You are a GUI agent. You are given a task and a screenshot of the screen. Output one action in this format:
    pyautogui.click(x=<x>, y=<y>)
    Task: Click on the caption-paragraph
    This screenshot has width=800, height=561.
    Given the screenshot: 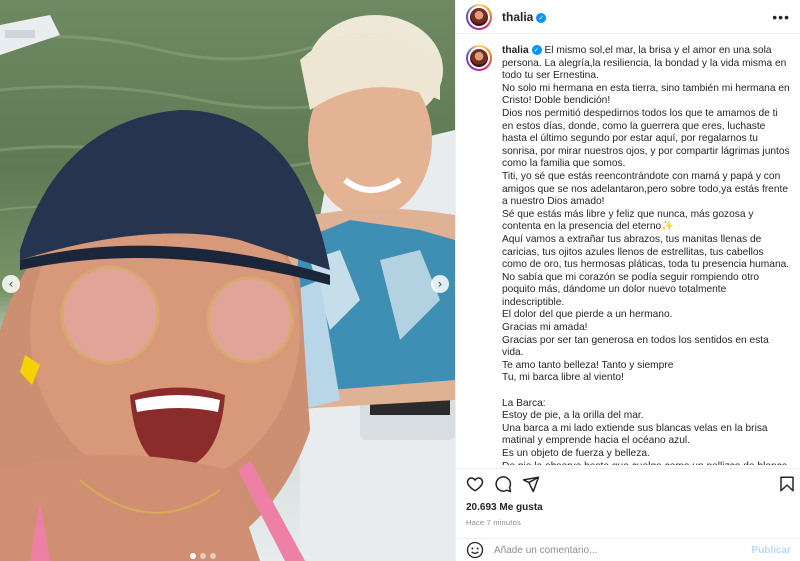 What is the action you would take?
    pyautogui.click(x=646, y=391)
    